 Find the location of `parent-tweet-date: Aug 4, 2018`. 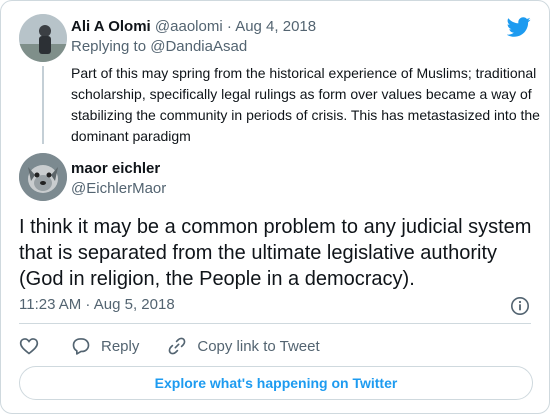

parent-tweet-date: Aug 4, 2018 is located at coordinates (275, 26).